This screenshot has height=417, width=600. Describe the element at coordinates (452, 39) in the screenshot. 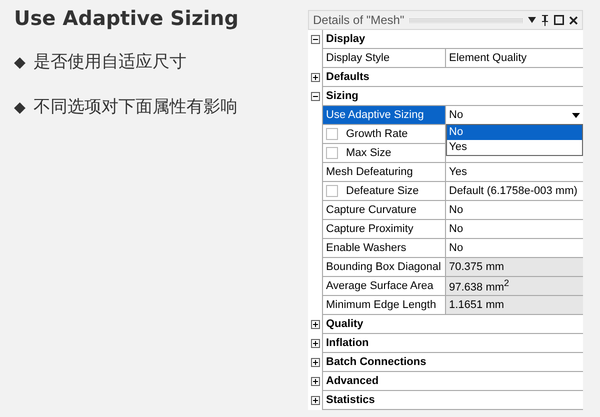

I see `group-header: Display` at that location.